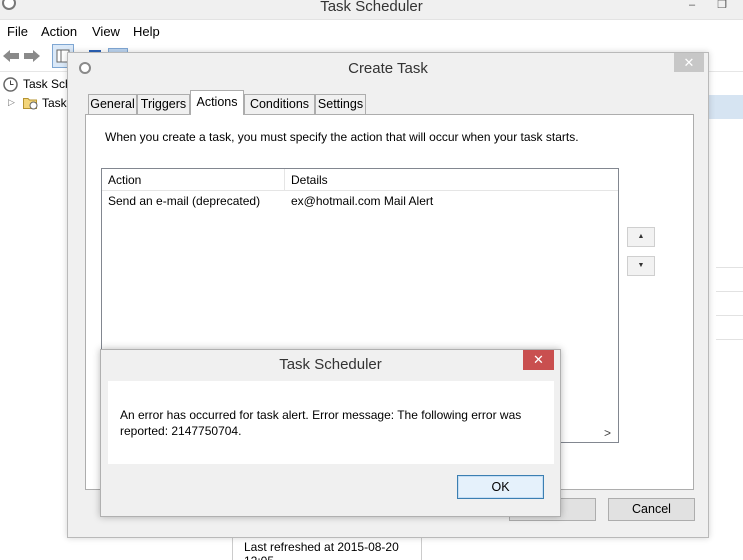 The image size is (743, 560). Describe the element at coordinates (36, 316) in the screenshot. I see `navigation-tree: Task Sch ▷ Task` at that location.